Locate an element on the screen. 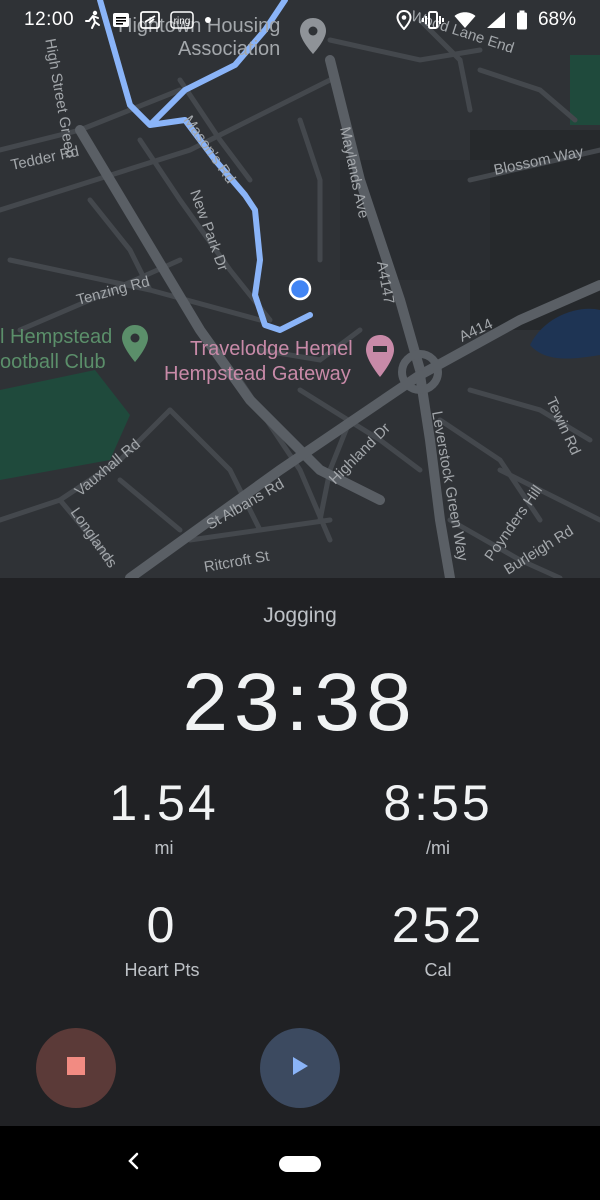  heart-points-value: 0 is located at coordinates (162, 925).